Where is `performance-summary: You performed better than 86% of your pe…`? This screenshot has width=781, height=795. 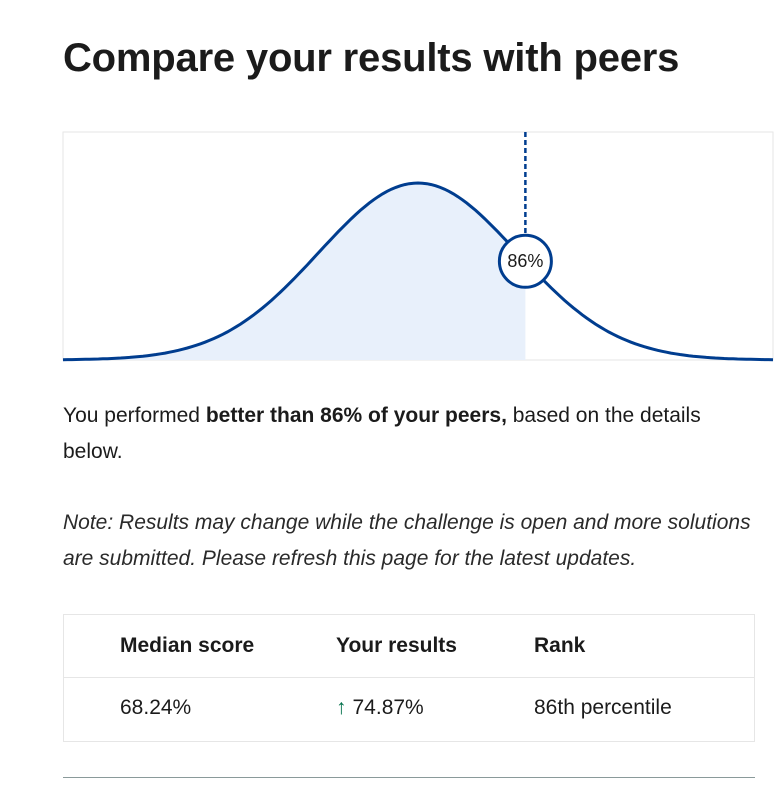 performance-summary: You performed better than 86% of your pe… is located at coordinates (413, 434).